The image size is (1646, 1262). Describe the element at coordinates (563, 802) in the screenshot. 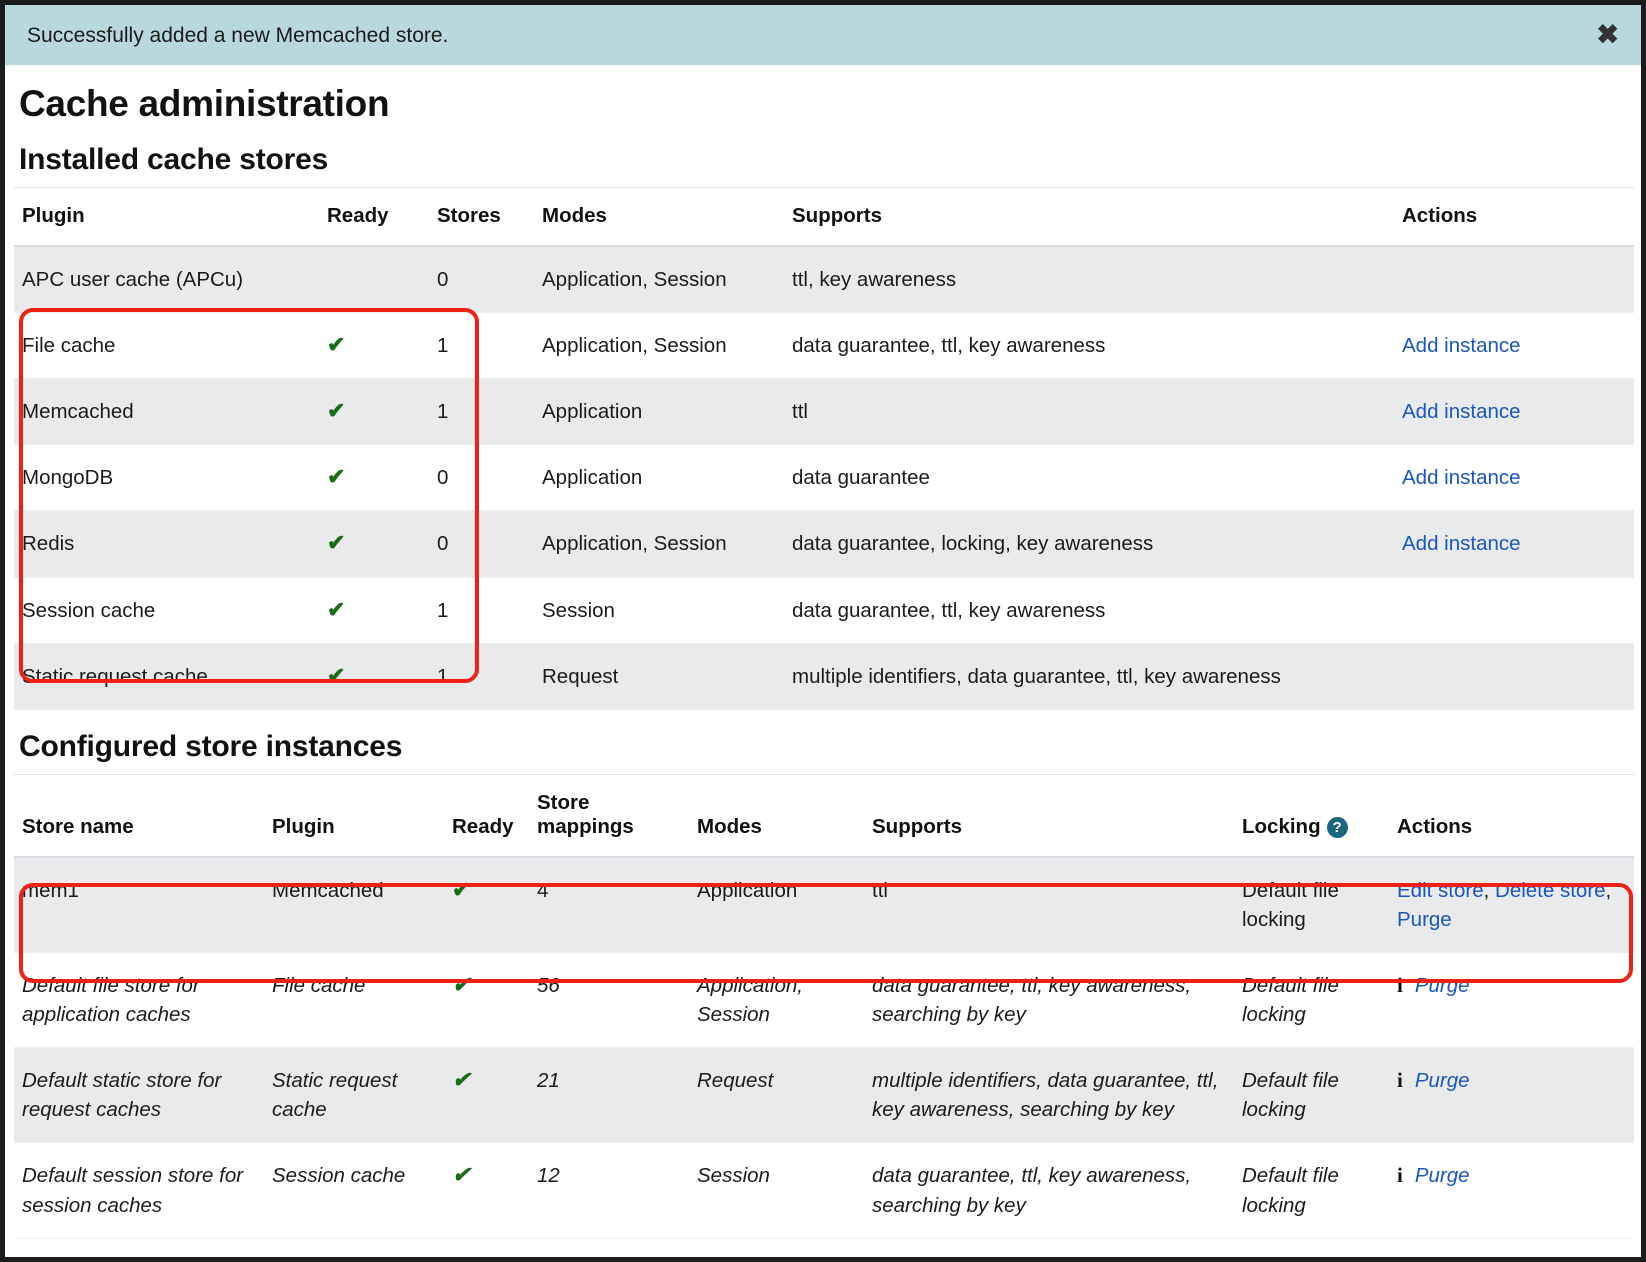

I see `col-store-mappings-line1: Store` at that location.